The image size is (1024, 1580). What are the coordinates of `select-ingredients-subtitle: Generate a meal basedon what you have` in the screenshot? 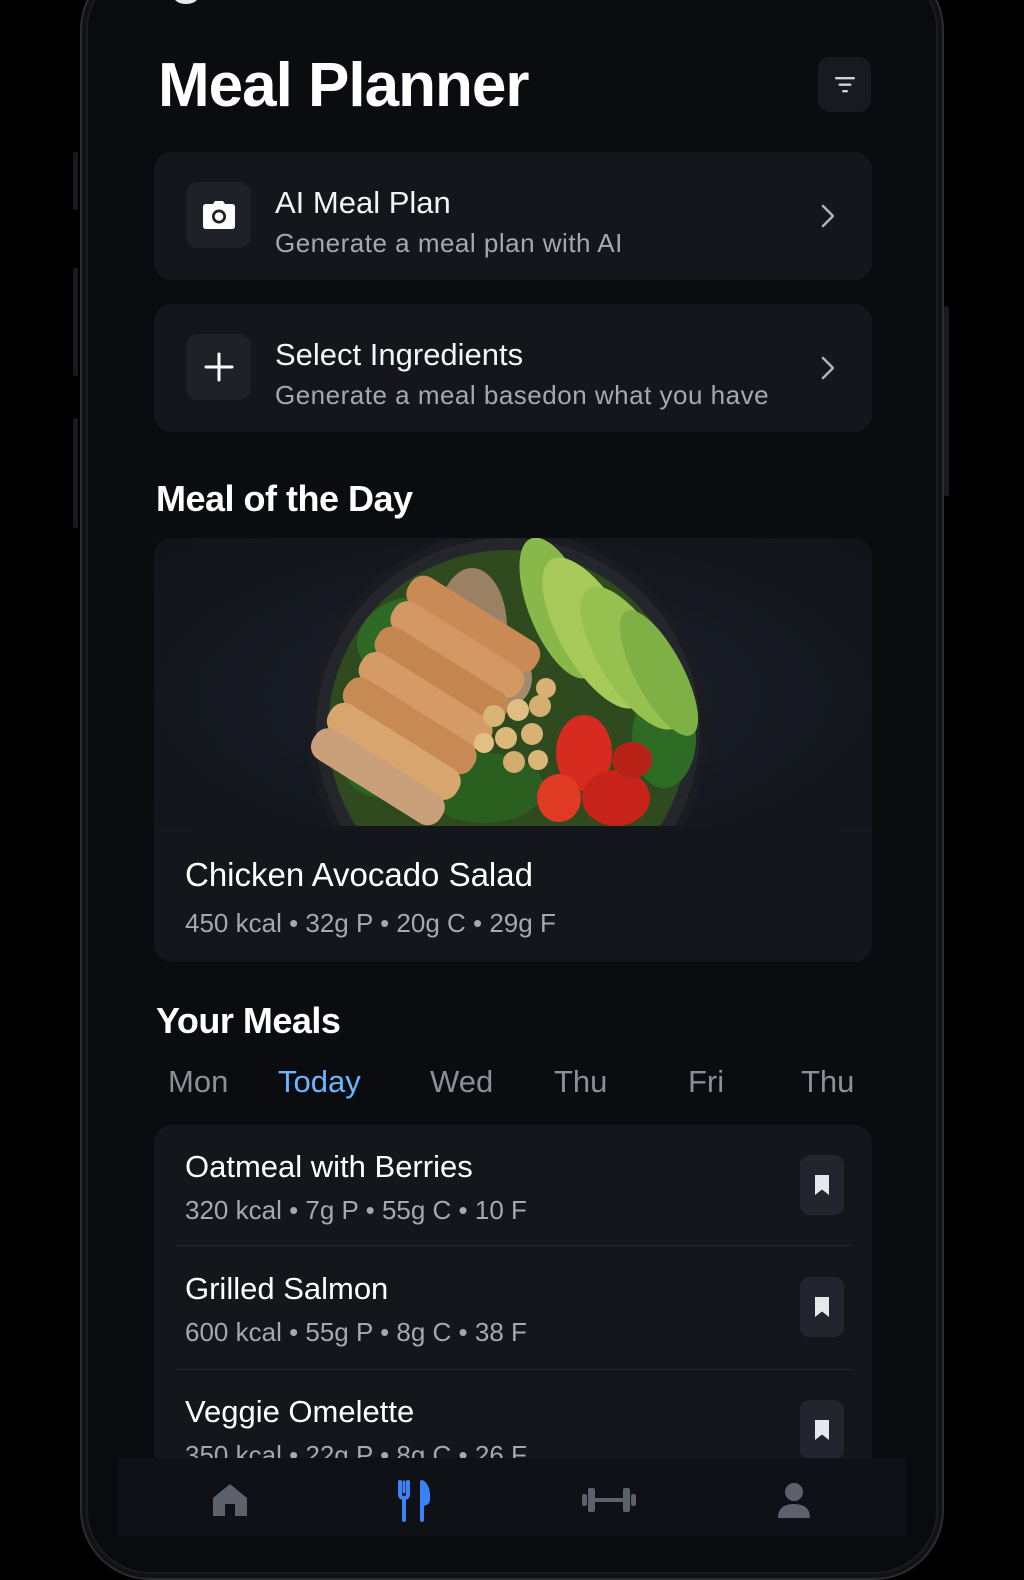 It's located at (522, 395).